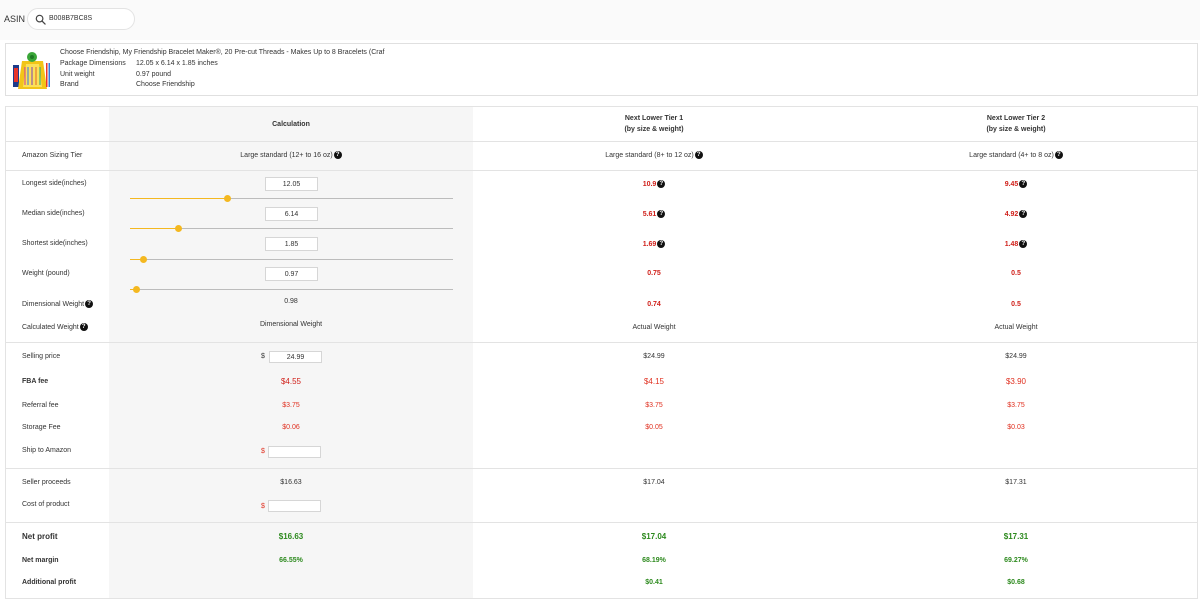 This screenshot has width=1200, height=603. I want to click on calc-net-margin: 66.55%, so click(291, 560).